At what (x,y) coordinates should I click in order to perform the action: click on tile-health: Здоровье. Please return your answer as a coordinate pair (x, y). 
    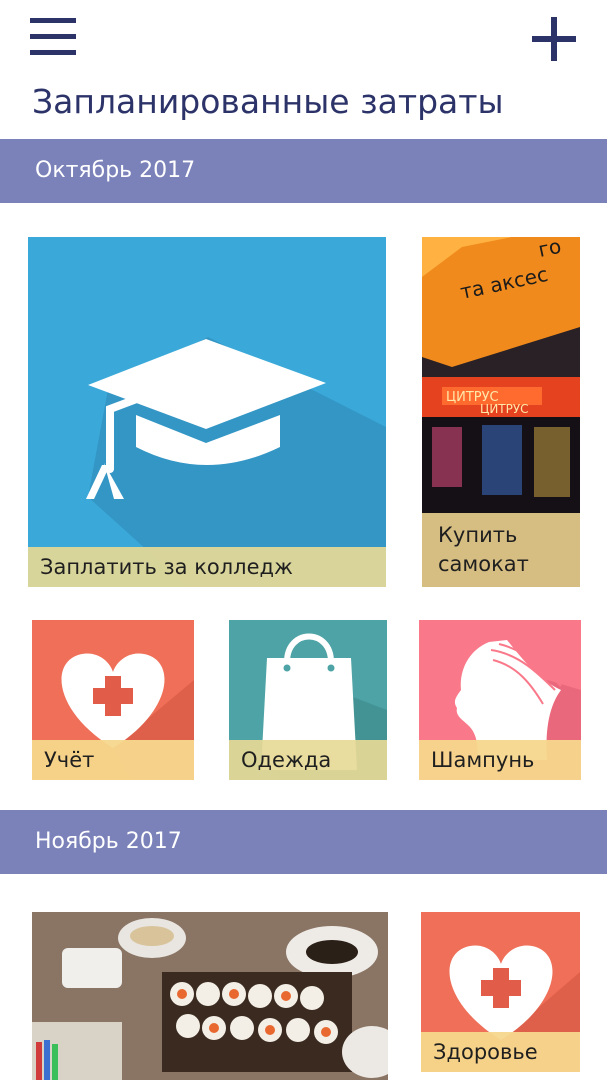
    Looking at the image, I should click on (500, 992).